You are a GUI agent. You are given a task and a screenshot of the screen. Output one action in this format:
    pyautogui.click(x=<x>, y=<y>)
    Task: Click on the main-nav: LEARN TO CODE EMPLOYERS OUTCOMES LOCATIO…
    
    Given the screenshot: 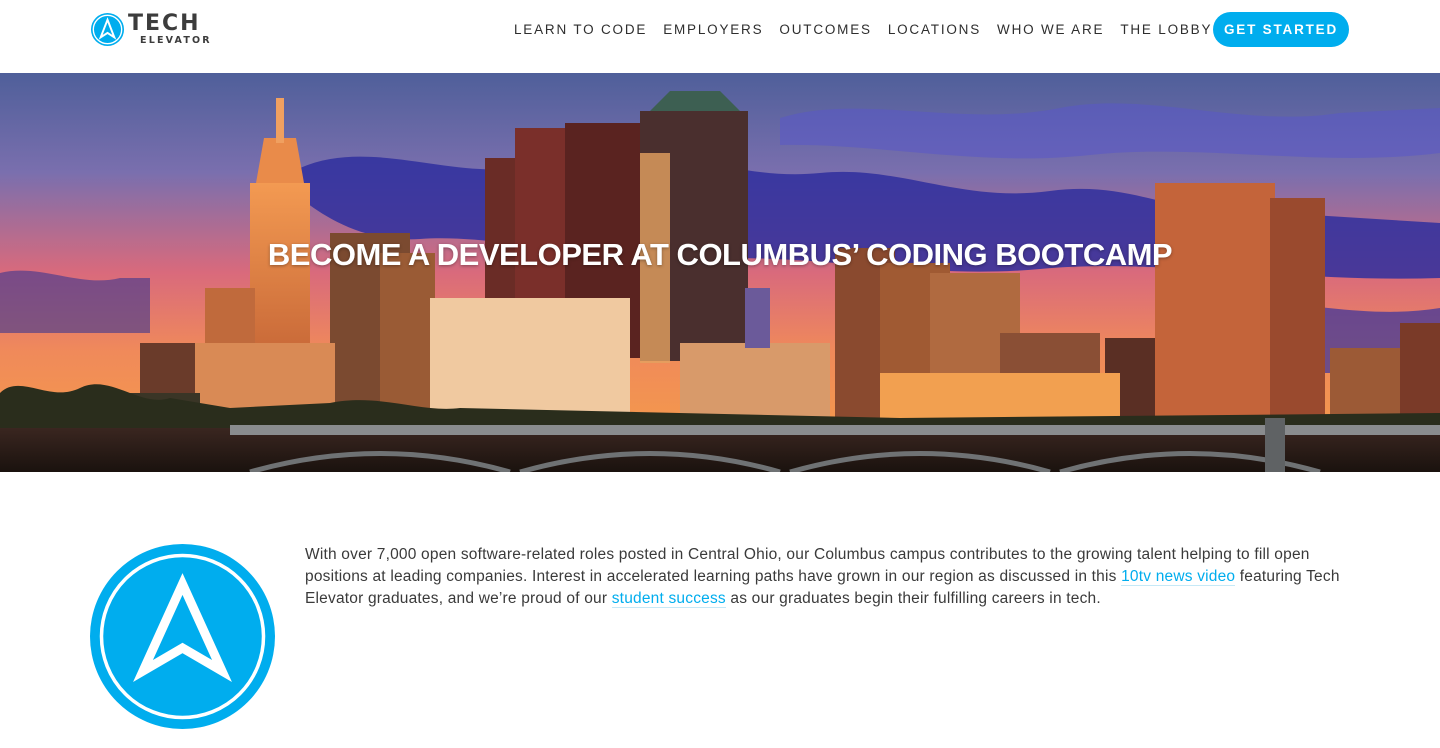 What is the action you would take?
    pyautogui.click(x=871, y=29)
    